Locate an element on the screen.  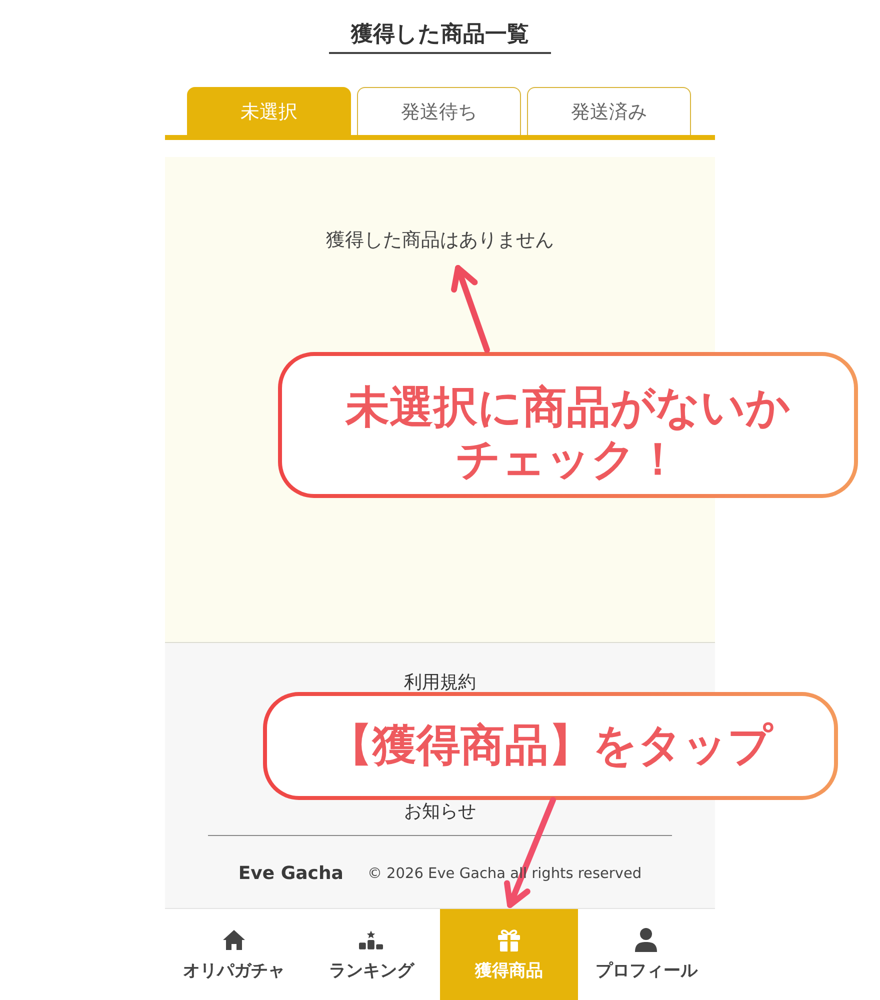
footer-brand: Eve Gacha is located at coordinates (291, 873).